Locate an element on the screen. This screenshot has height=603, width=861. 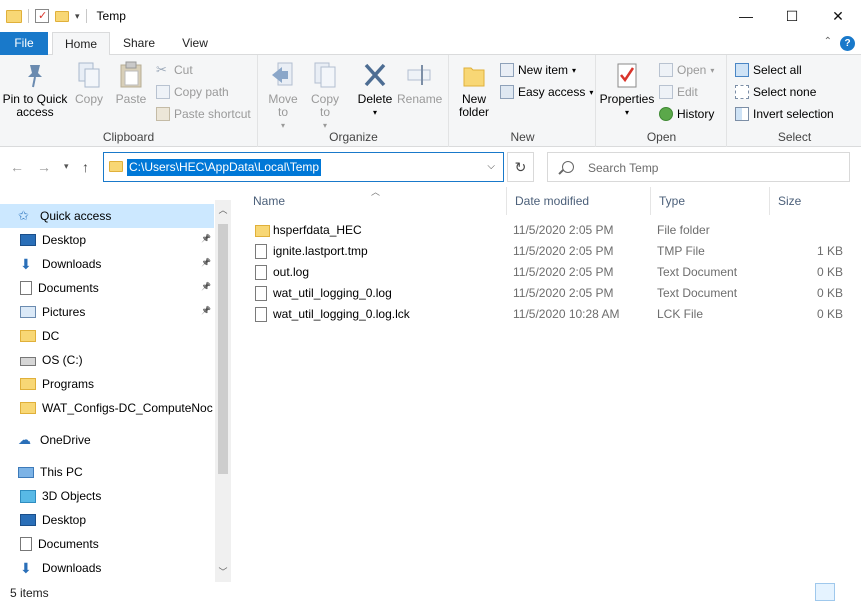
column-header-size: Size is located at coordinates (810, 201).